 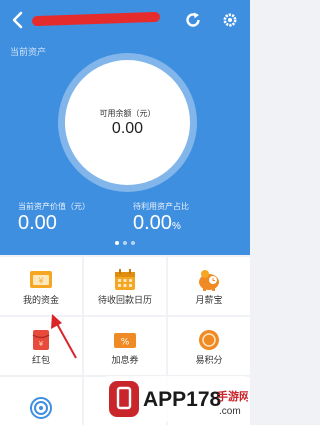 I want to click on target-icon, so click(x=41, y=408).